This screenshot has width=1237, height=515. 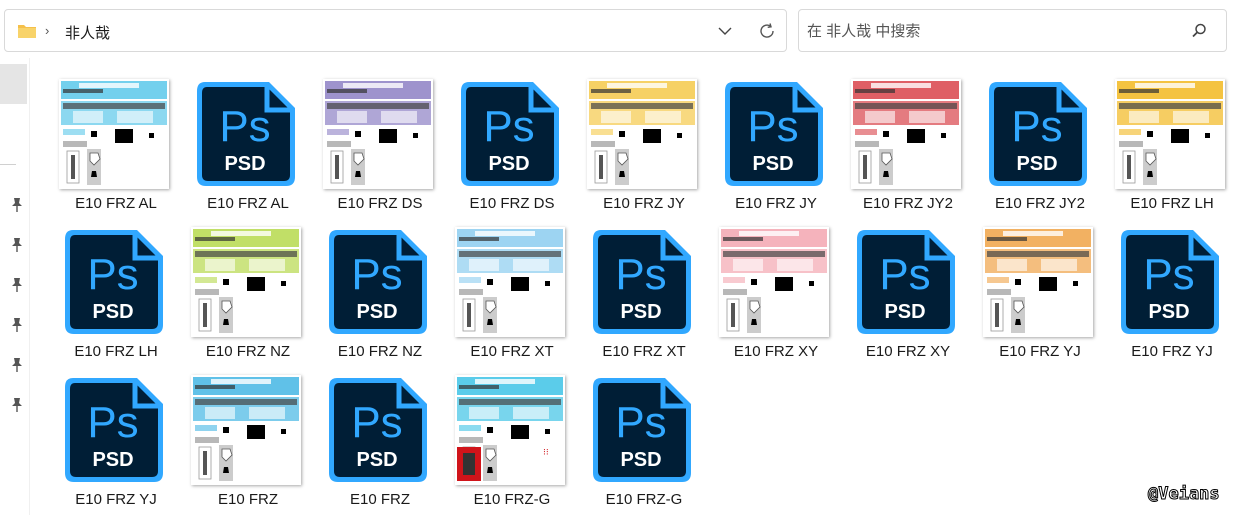 What do you see at coordinates (512, 203) in the screenshot?
I see `file-name-label: E10 FRZ DS` at bounding box center [512, 203].